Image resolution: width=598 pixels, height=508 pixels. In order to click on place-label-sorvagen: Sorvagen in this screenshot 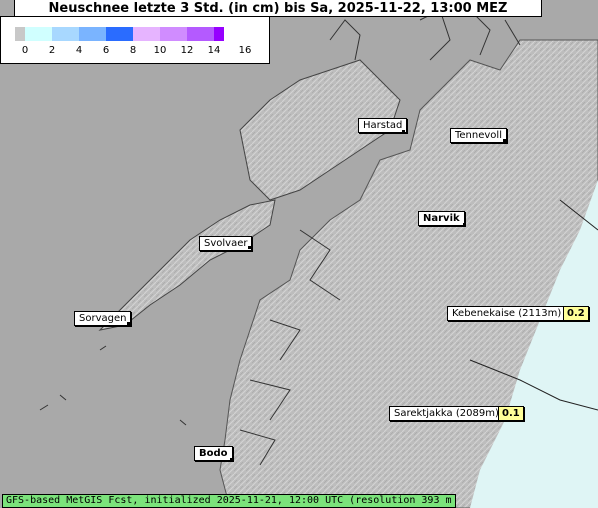, I will do `click(103, 318)`.